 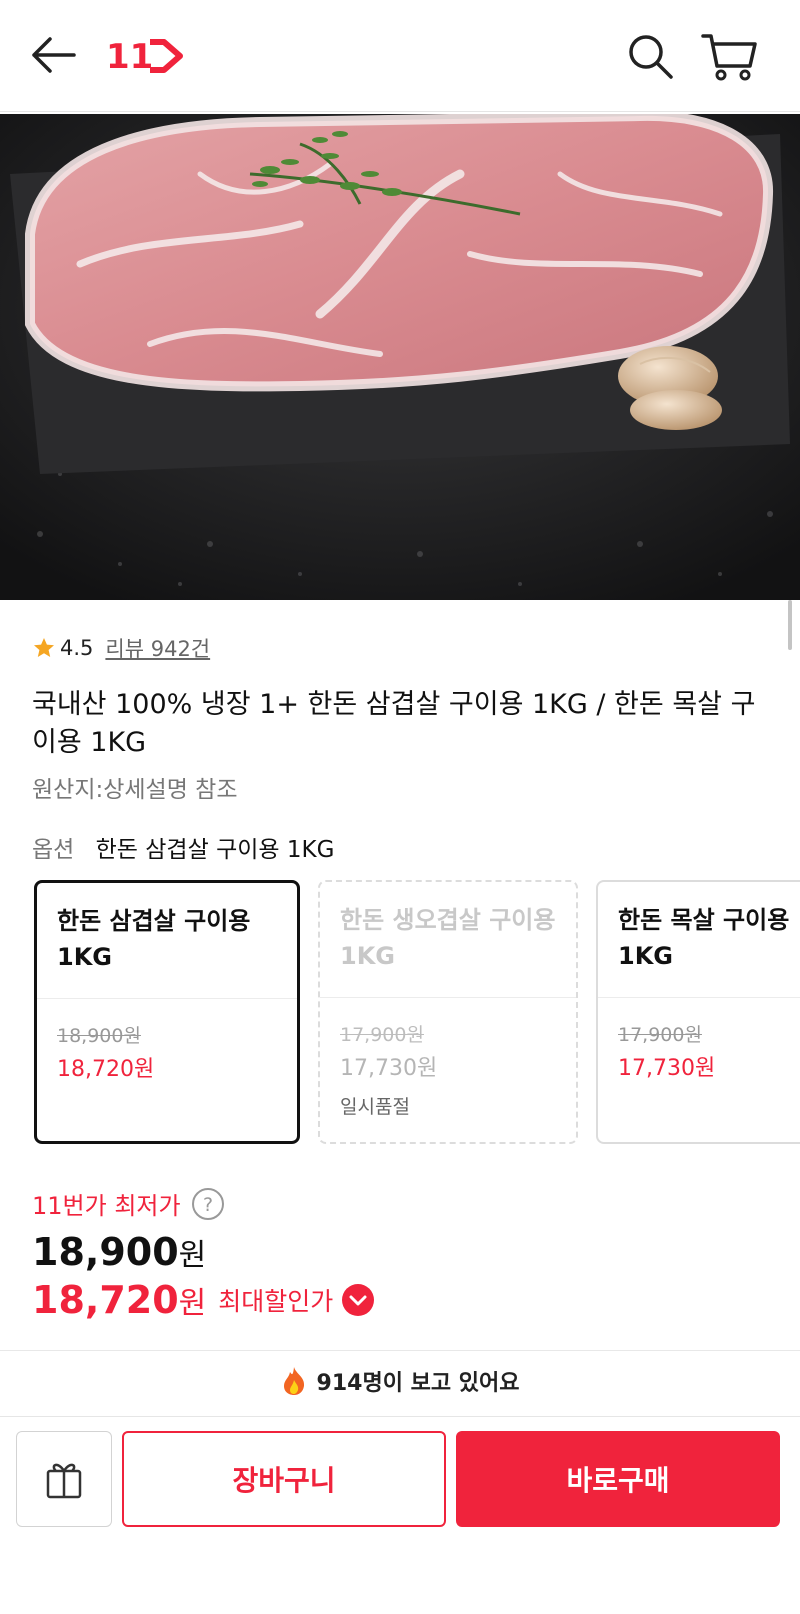 What do you see at coordinates (106, 1069) in the screenshot?
I see `option-sale-price: 18,720원` at bounding box center [106, 1069].